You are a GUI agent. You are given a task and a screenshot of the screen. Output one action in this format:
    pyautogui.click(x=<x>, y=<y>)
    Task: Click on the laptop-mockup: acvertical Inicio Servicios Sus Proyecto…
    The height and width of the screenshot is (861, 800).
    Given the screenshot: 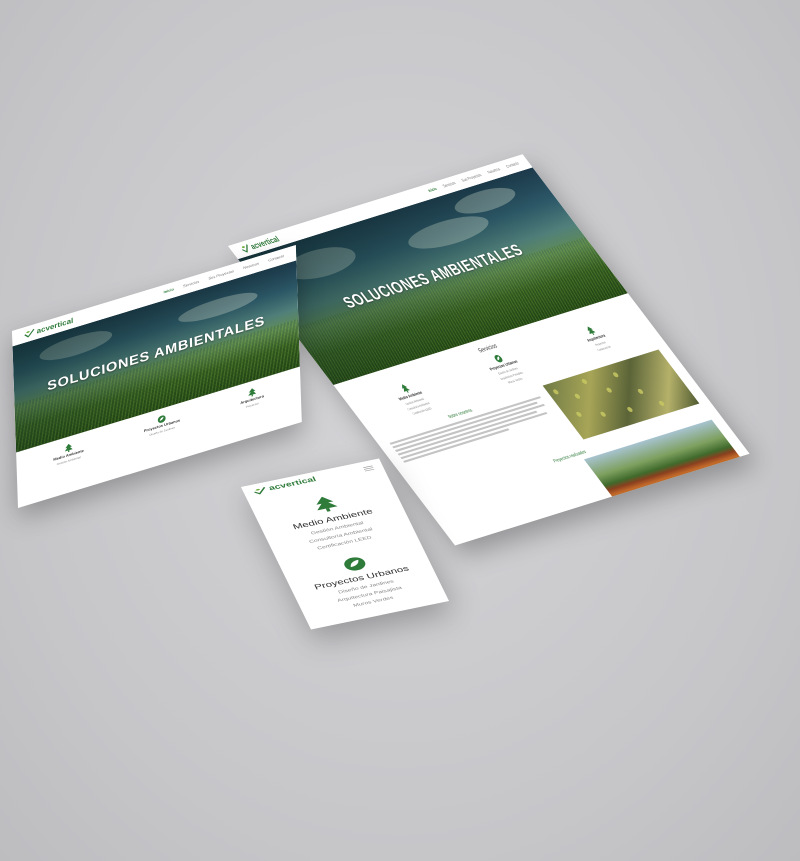 What is the action you would take?
    pyautogui.click(x=157, y=376)
    